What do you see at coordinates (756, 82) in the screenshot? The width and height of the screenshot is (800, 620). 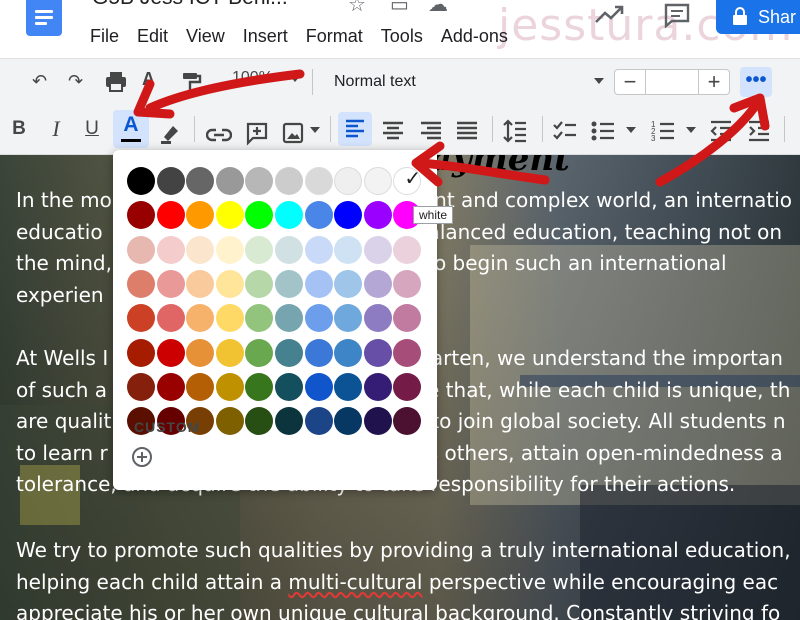 I see `more-options-button: •••` at bounding box center [756, 82].